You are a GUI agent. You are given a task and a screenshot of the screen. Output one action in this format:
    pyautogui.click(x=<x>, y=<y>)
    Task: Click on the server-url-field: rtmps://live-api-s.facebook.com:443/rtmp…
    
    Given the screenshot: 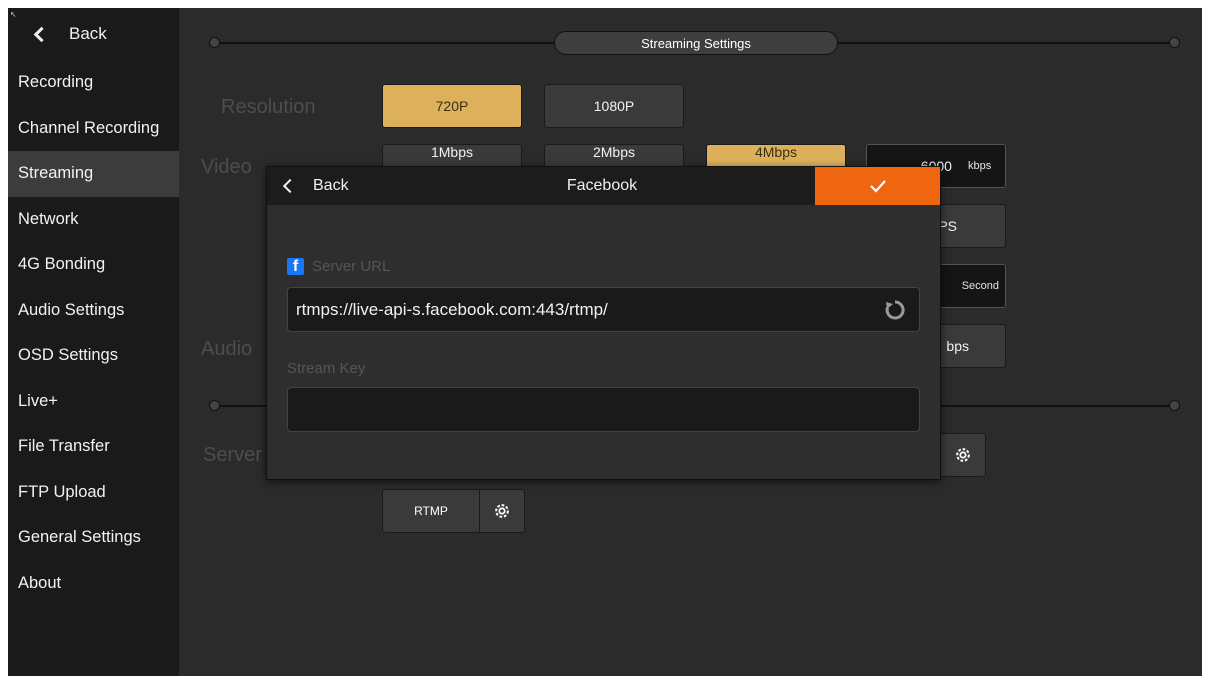 What is the action you would take?
    pyautogui.click(x=603, y=309)
    